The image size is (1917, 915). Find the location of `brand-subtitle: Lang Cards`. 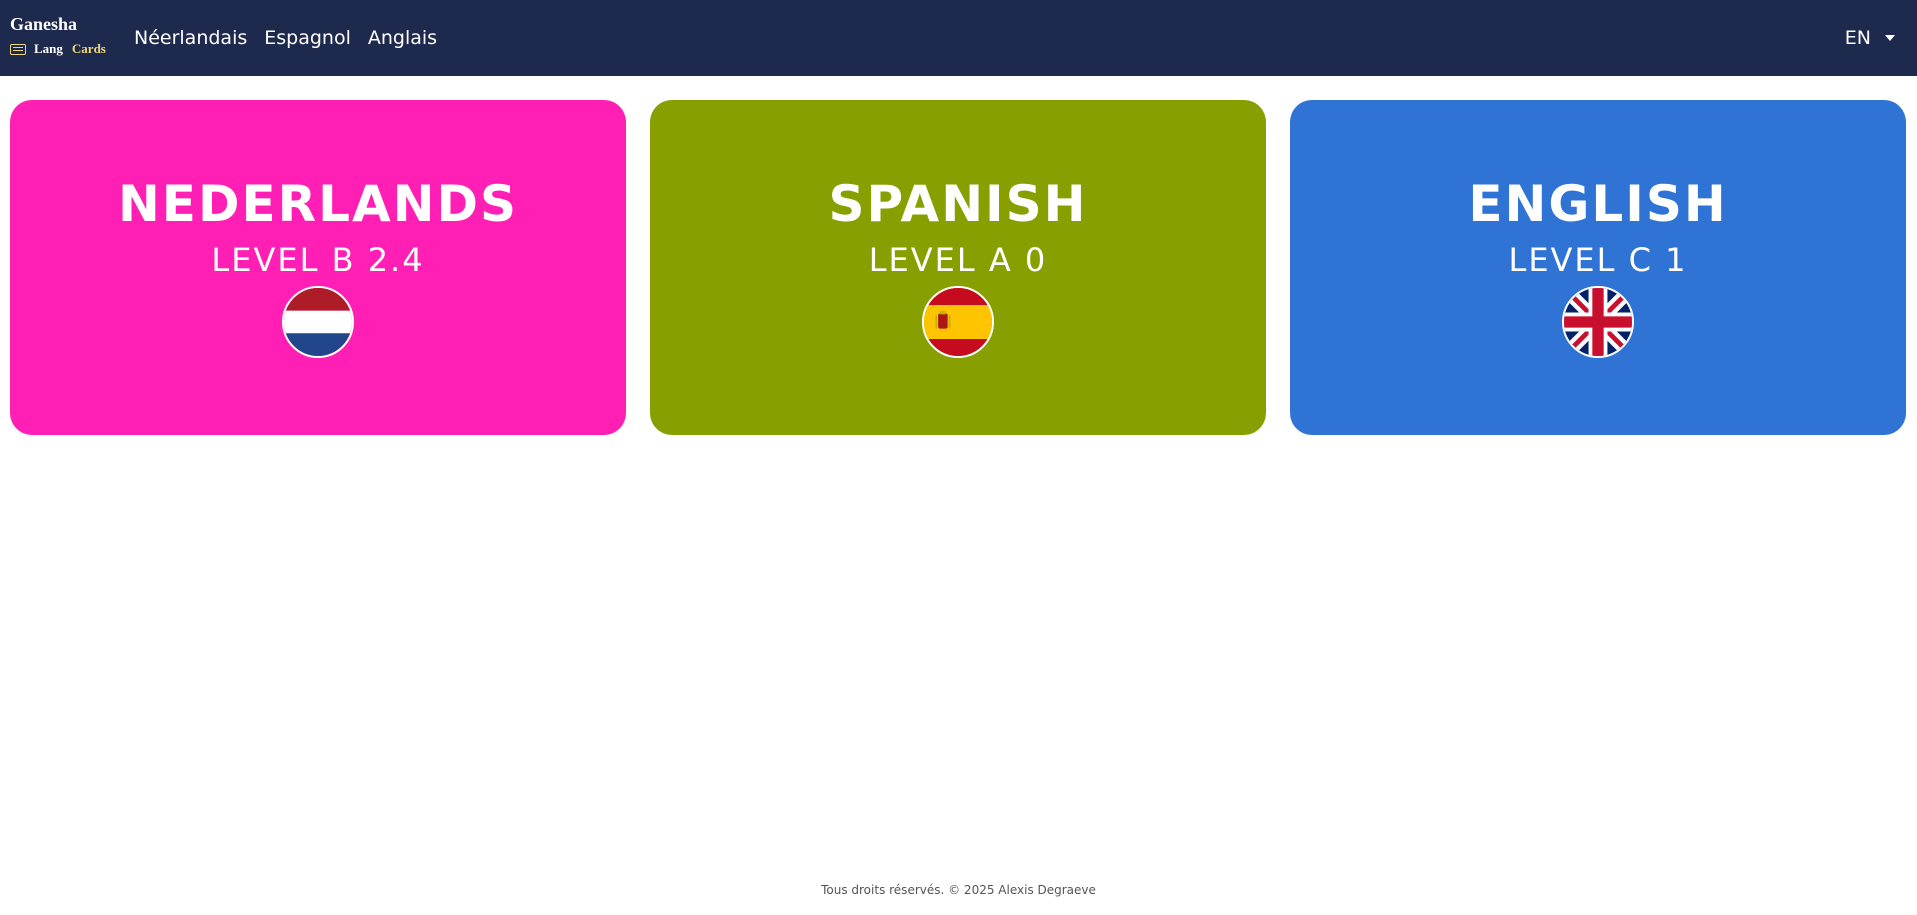

brand-subtitle: Lang Cards is located at coordinates (58, 49).